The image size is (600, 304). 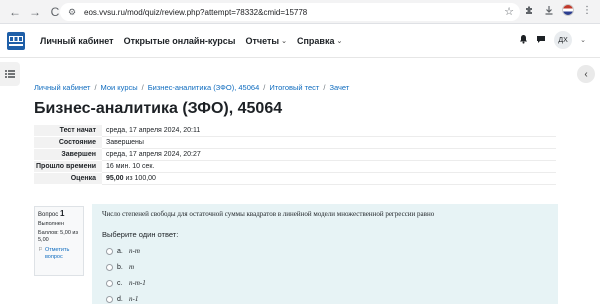 What do you see at coordinates (294, 87) in the screenshot?
I see `breadcrumb-item: Итоговый тест` at bounding box center [294, 87].